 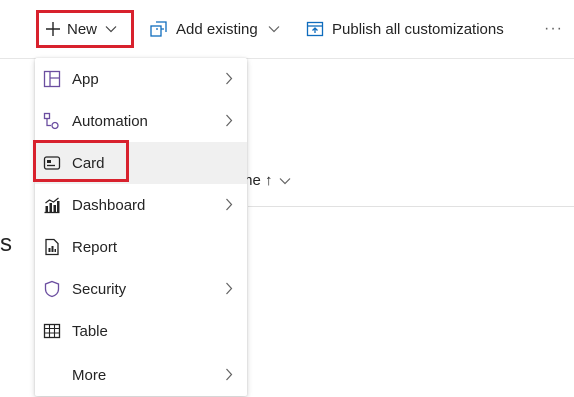 I want to click on report-icon, so click(x=52, y=247).